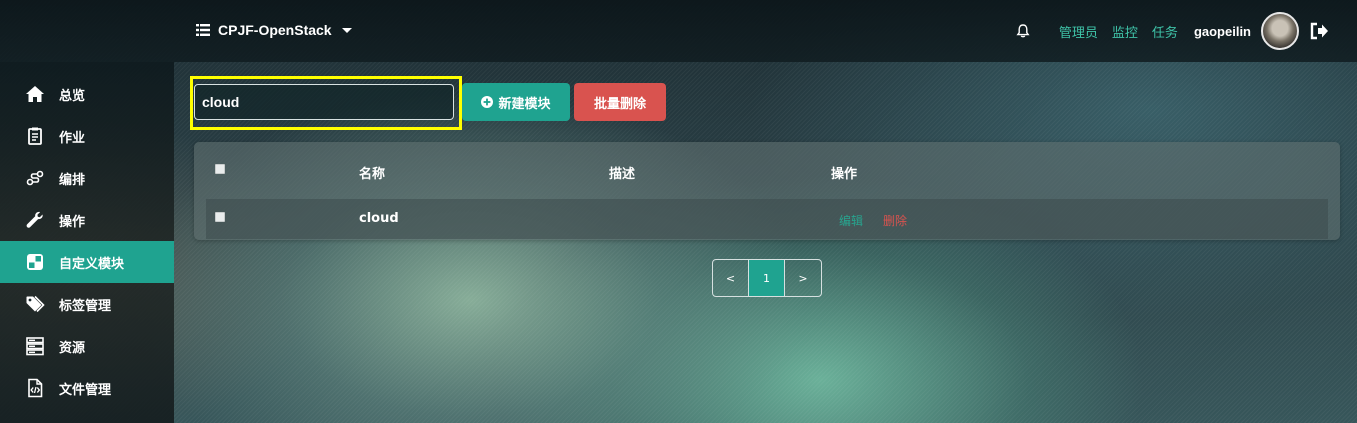  I want to click on project-name: CPJF-OpenStack, so click(275, 30).